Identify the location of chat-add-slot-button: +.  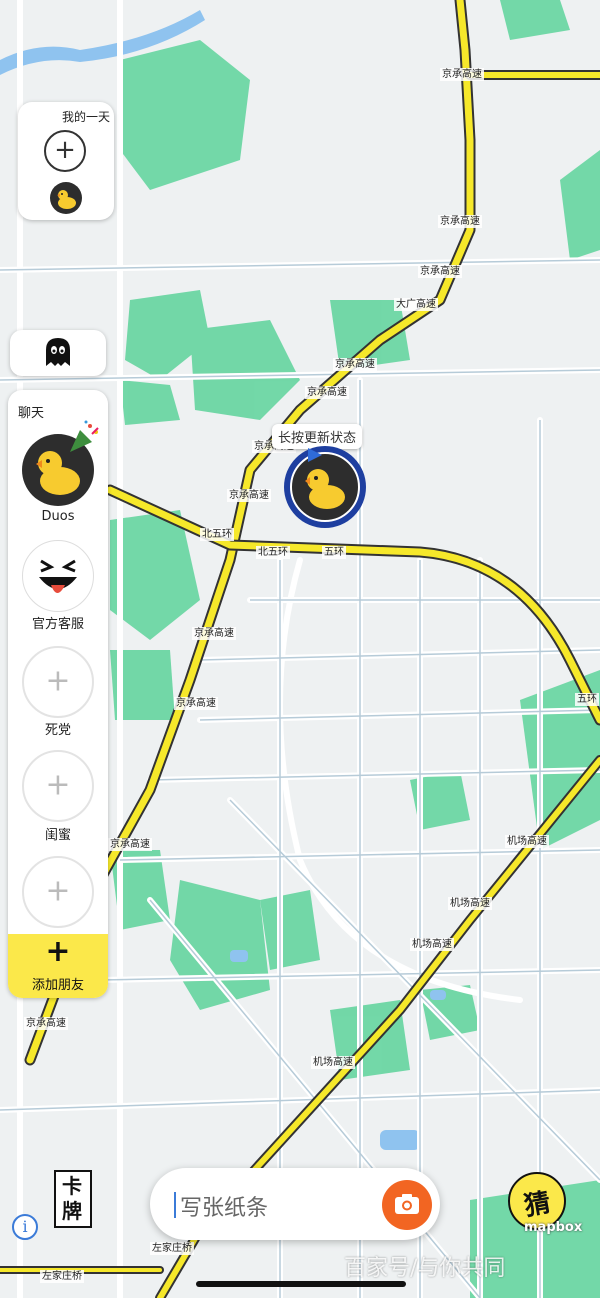
(58, 892).